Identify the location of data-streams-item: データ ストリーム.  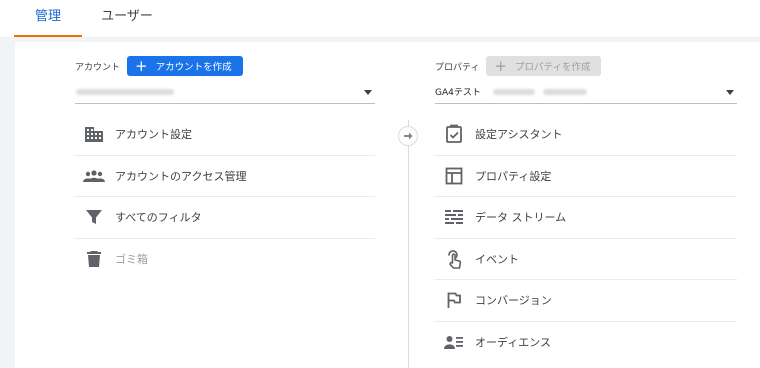
(586, 218).